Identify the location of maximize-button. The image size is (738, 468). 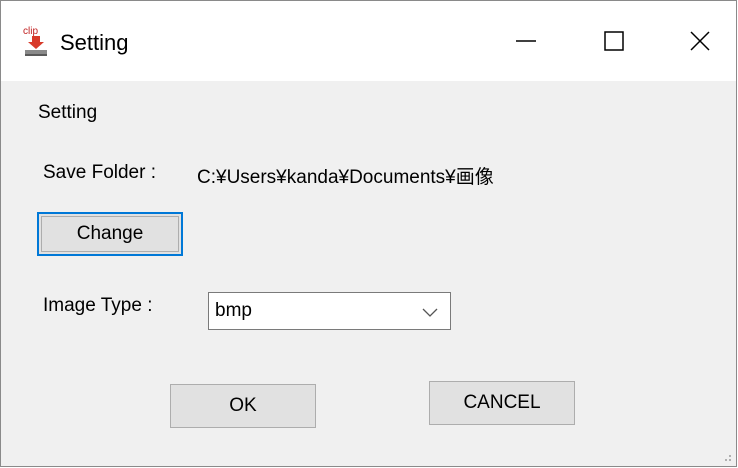
(614, 41).